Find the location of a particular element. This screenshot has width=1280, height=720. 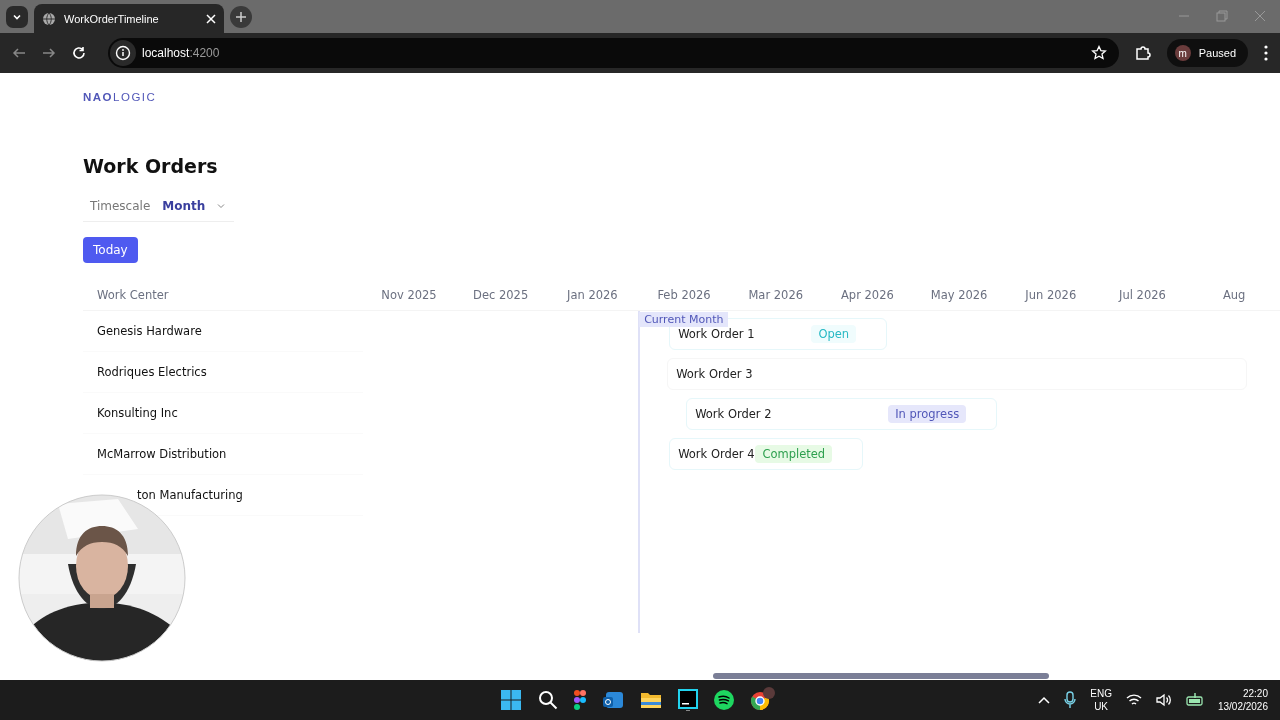

language-text: UK is located at coordinates (1101, 706).